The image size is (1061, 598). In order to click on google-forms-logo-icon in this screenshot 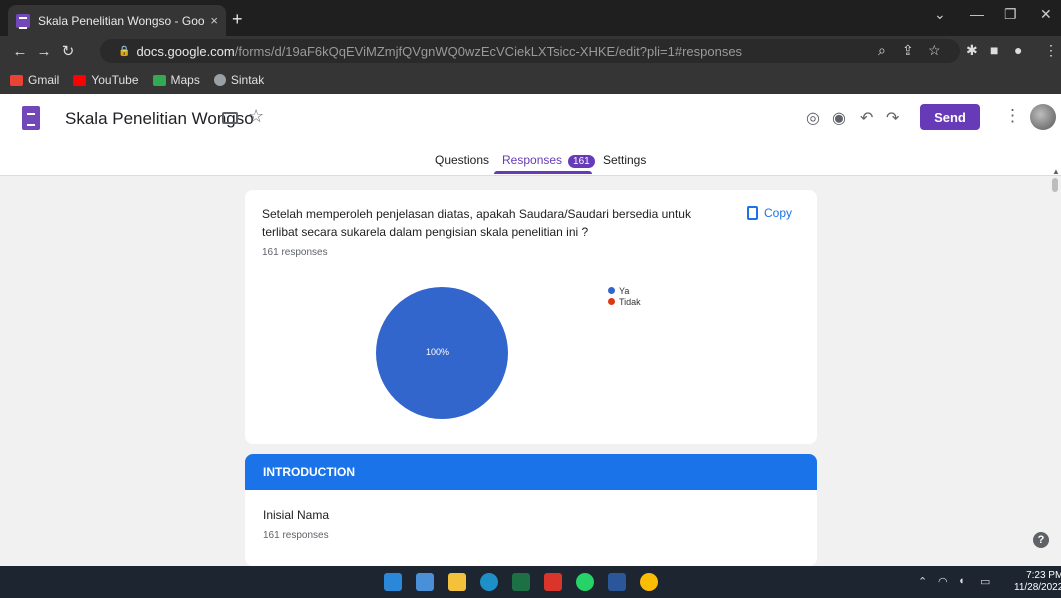, I will do `click(31, 118)`.